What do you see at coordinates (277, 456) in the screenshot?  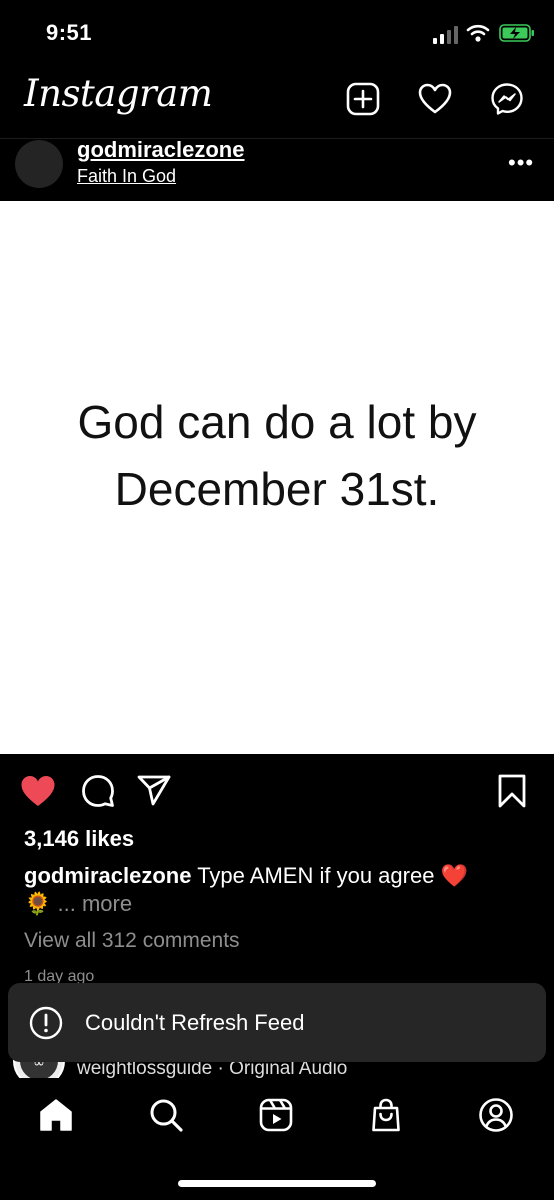 I see `post-image-text: God can do a lot by December 31st.` at bounding box center [277, 456].